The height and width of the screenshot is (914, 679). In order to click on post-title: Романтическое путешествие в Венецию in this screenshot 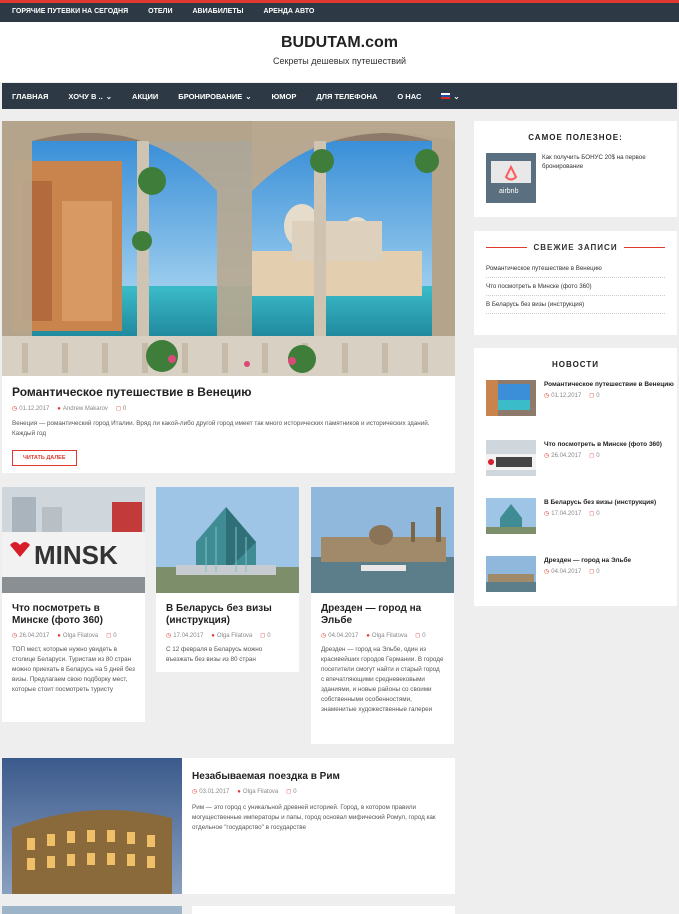, I will do `click(228, 392)`.